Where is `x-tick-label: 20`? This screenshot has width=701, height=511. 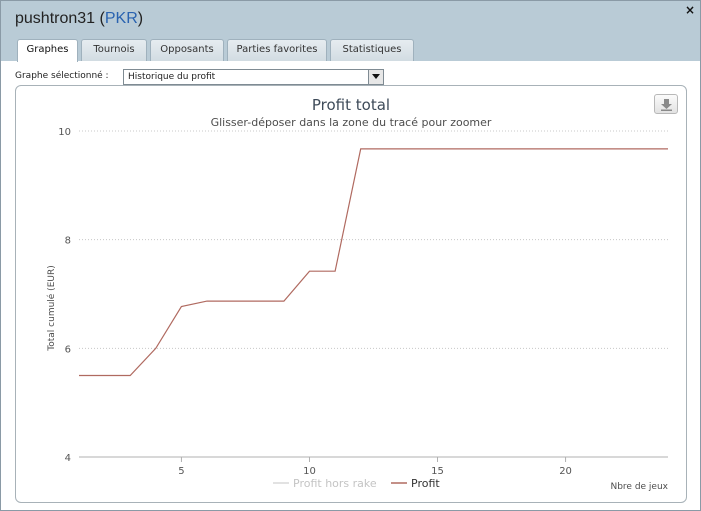
x-tick-label: 20 is located at coordinates (565, 471).